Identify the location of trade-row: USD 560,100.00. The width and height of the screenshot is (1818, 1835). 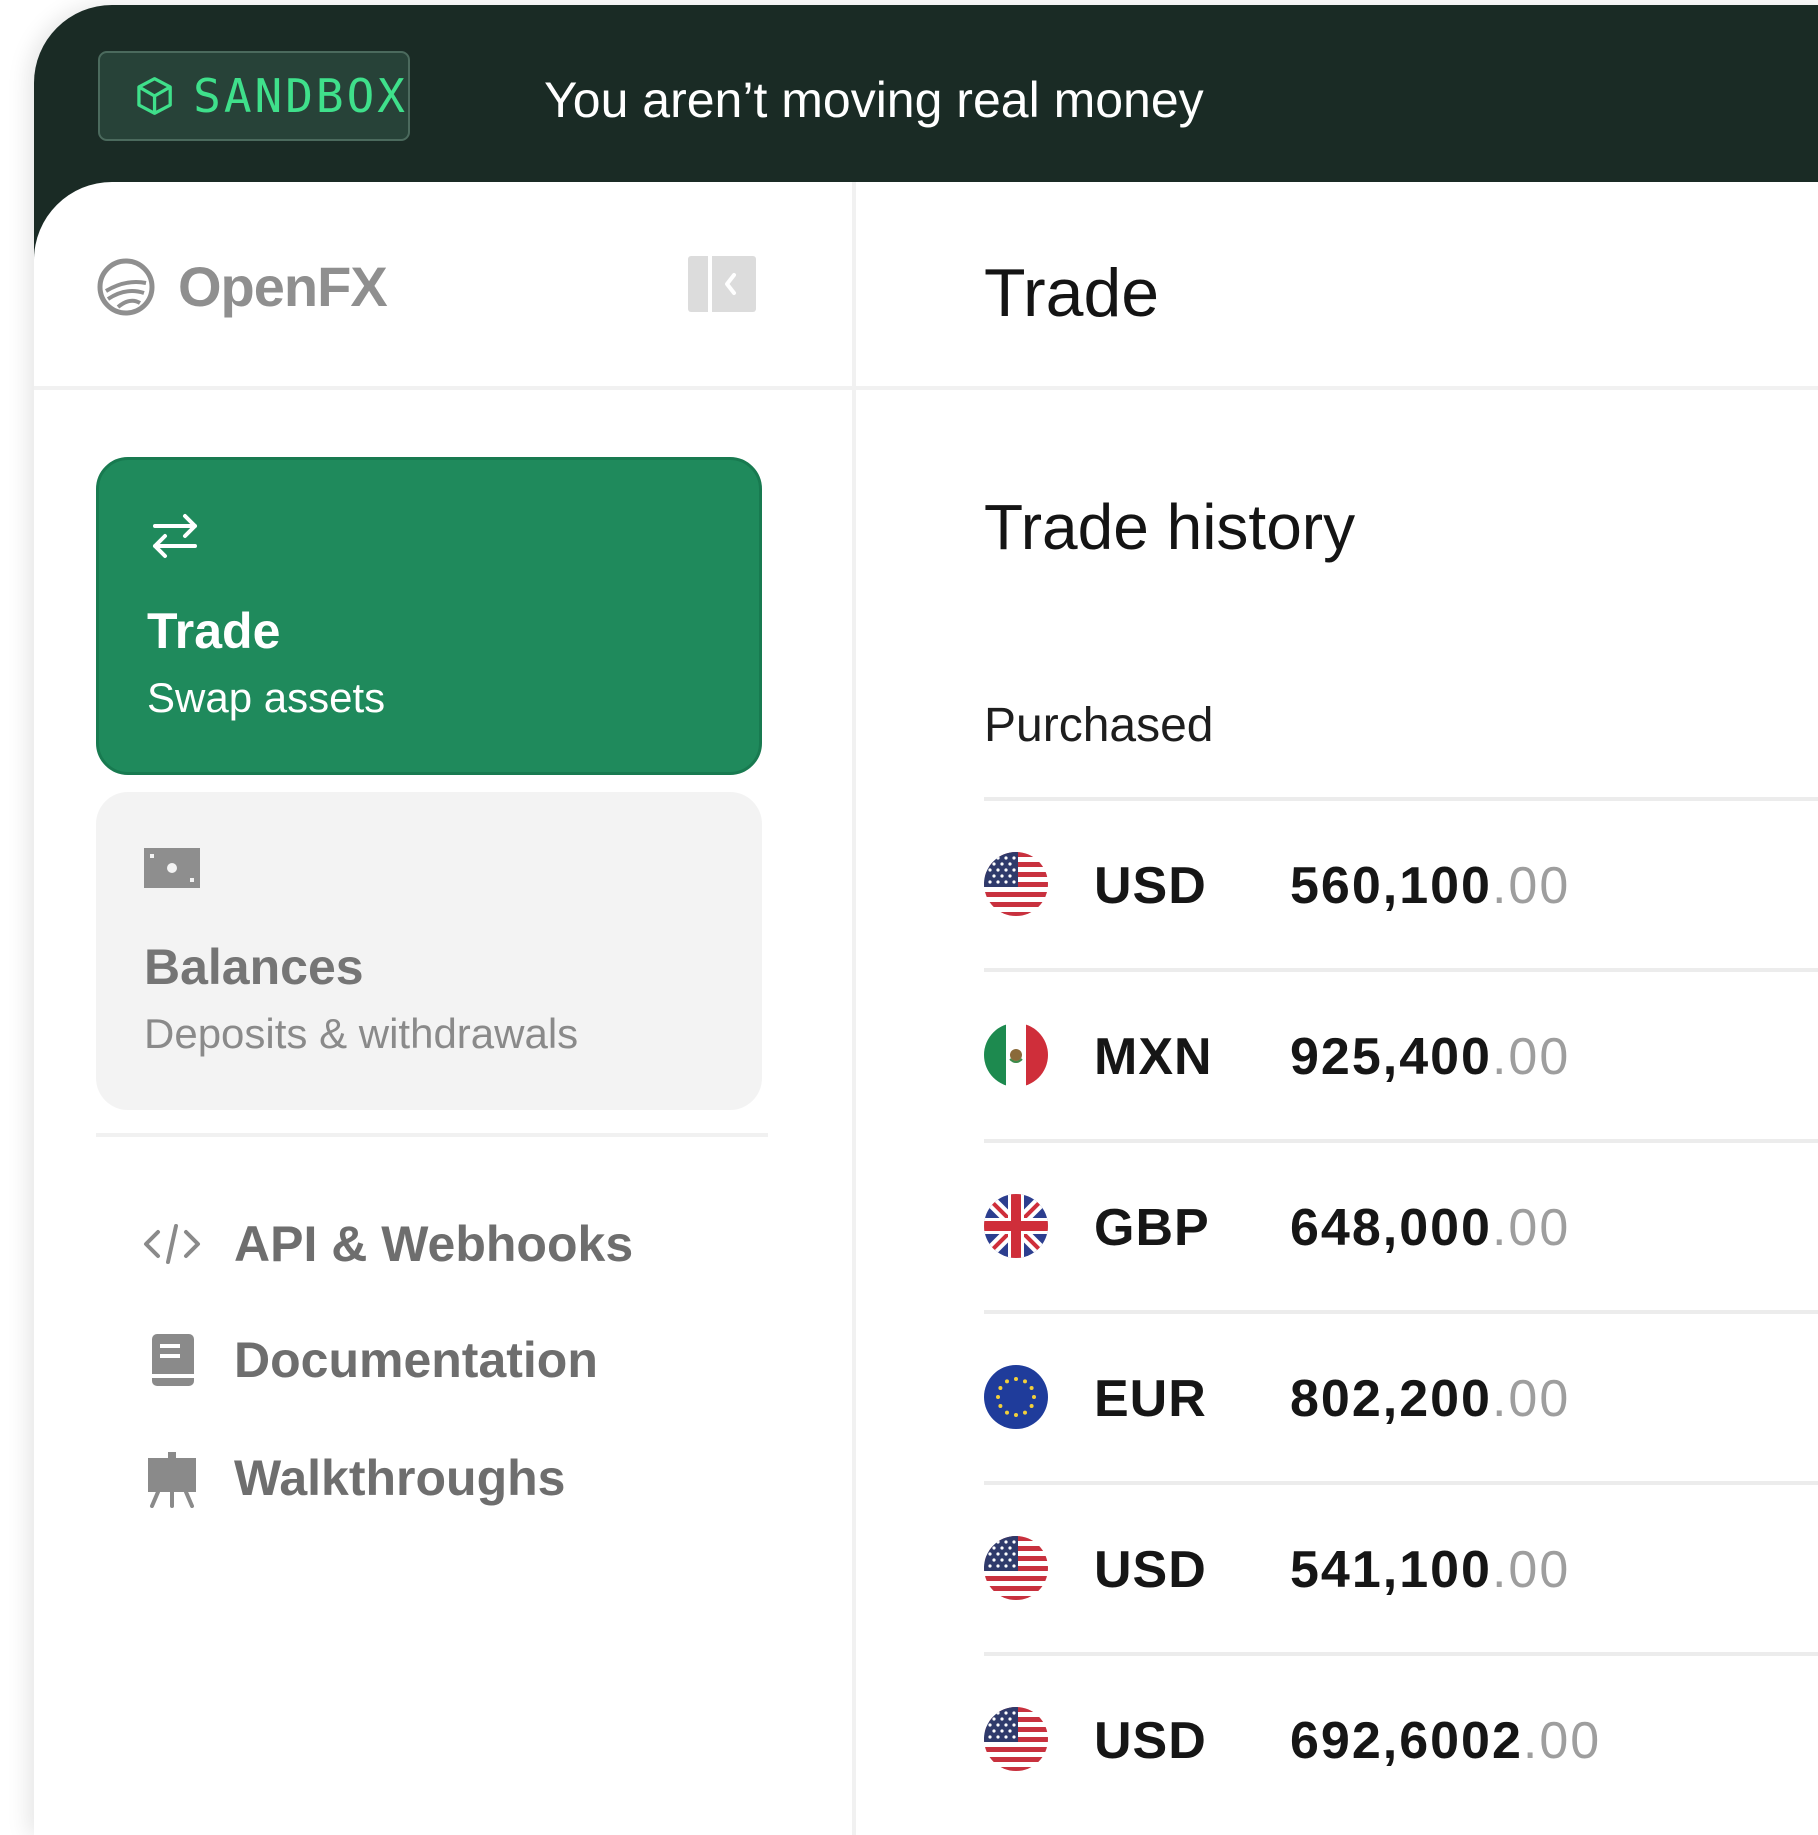
(1401, 884).